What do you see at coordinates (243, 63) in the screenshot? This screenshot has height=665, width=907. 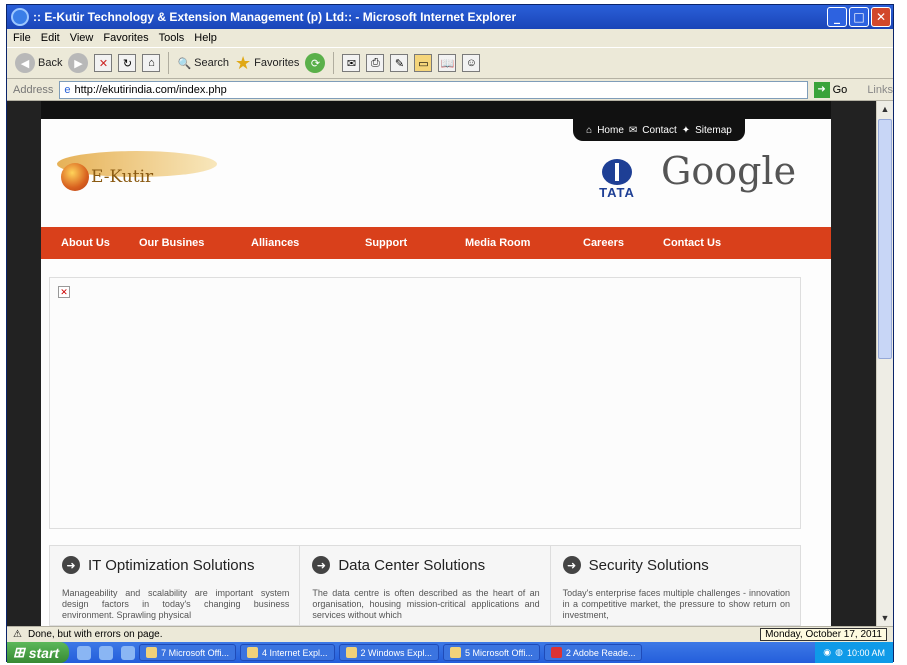 I see `star-icon: ★` at bounding box center [243, 63].